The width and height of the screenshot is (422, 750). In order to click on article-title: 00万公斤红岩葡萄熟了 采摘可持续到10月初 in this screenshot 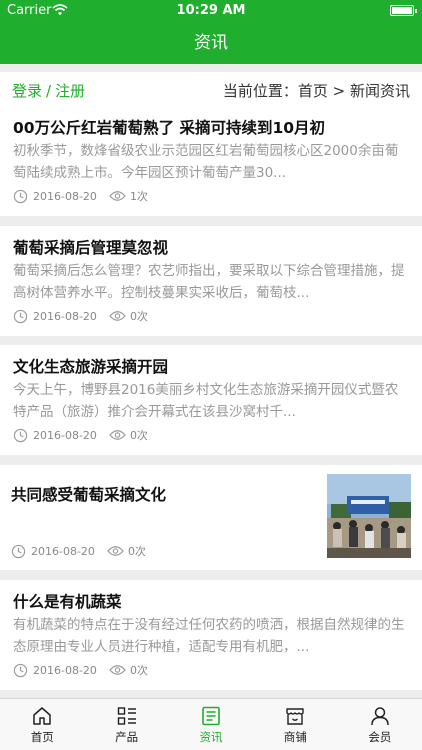, I will do `click(169, 127)`.